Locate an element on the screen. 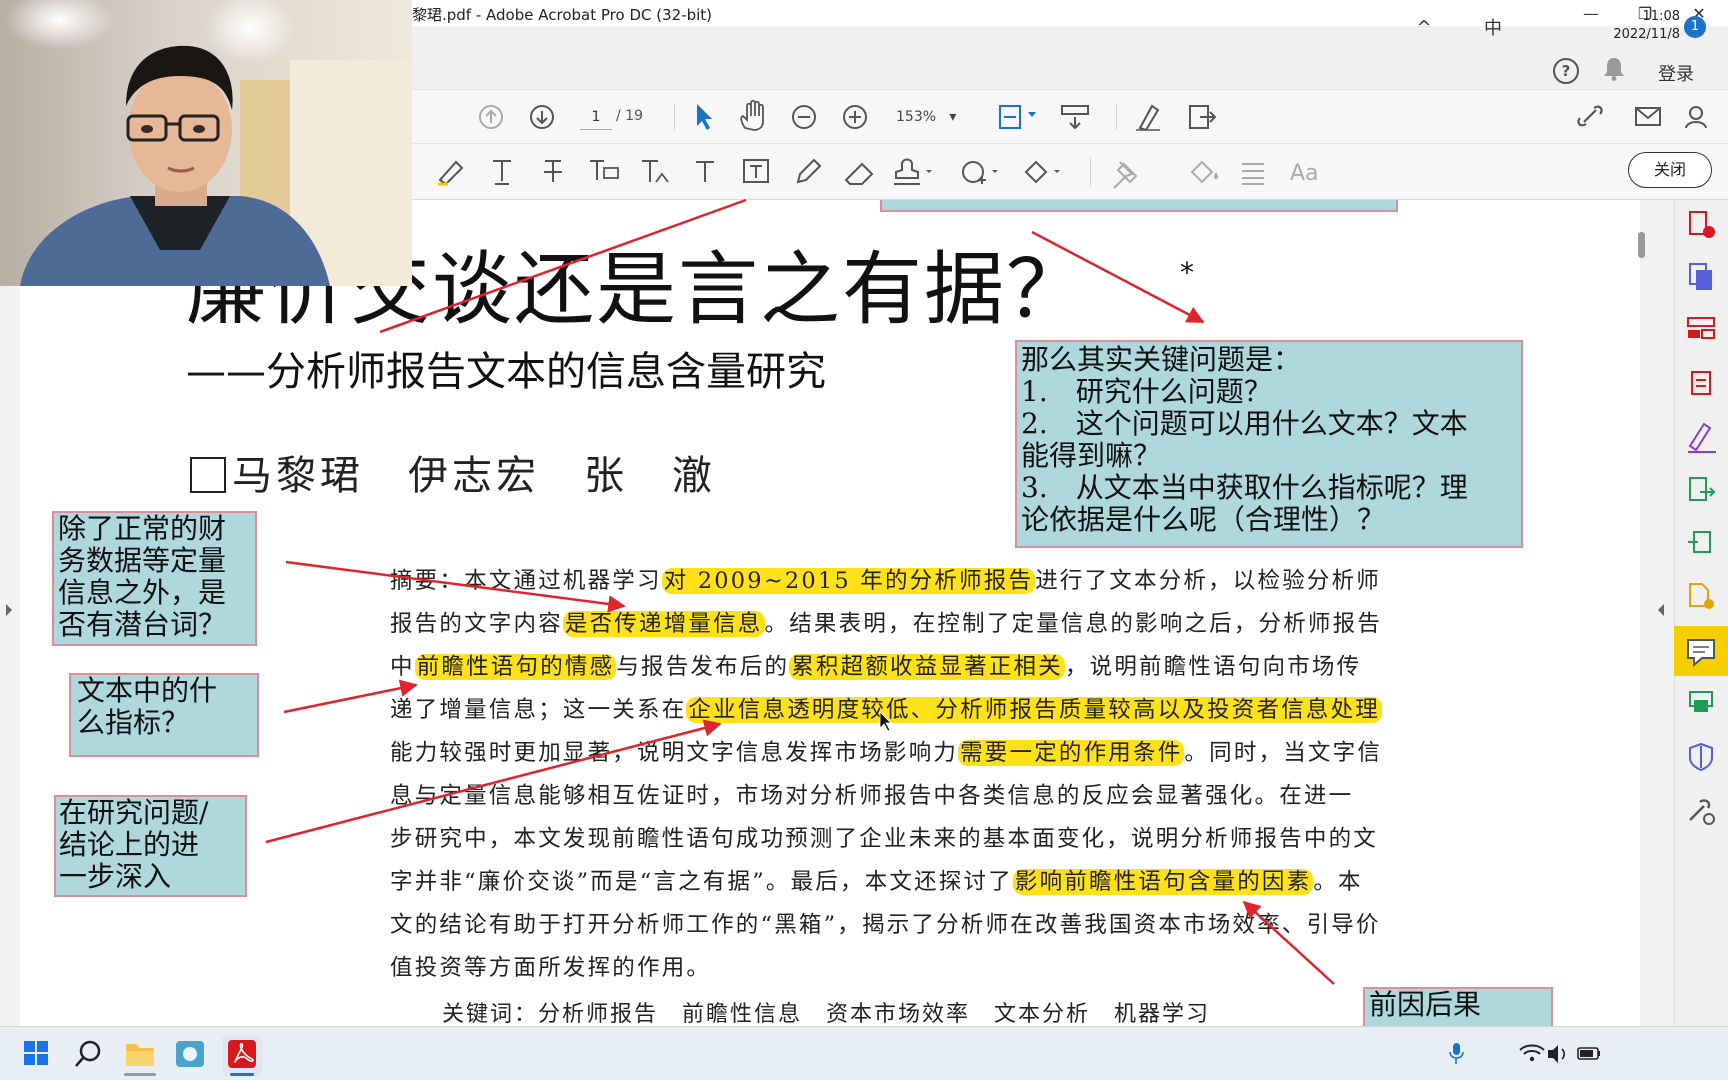  volume-icon is located at coordinates (1557, 1054).